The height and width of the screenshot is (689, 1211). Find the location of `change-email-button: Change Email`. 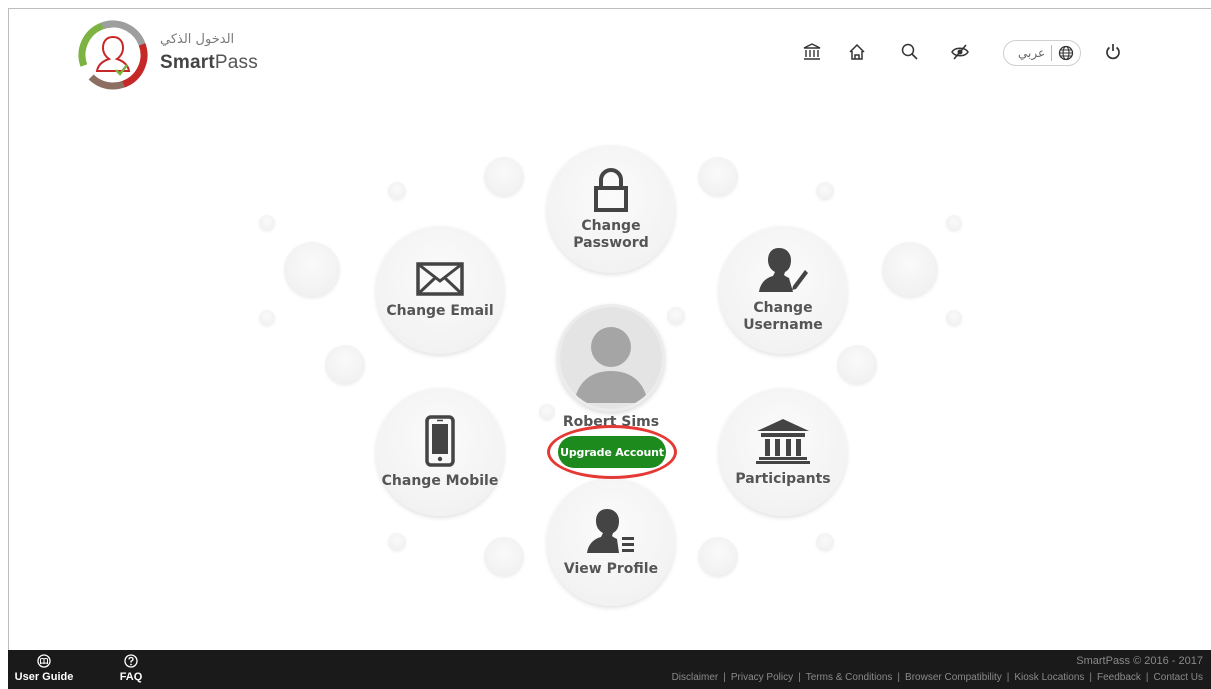

change-email-button: Change Email is located at coordinates (440, 290).